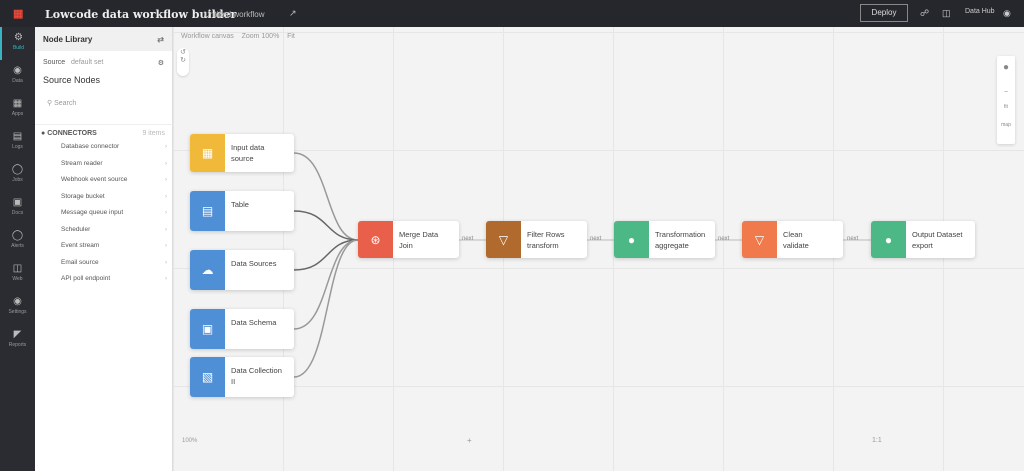  What do you see at coordinates (207, 329) in the screenshot?
I see `schema-icon: ▣` at bounding box center [207, 329].